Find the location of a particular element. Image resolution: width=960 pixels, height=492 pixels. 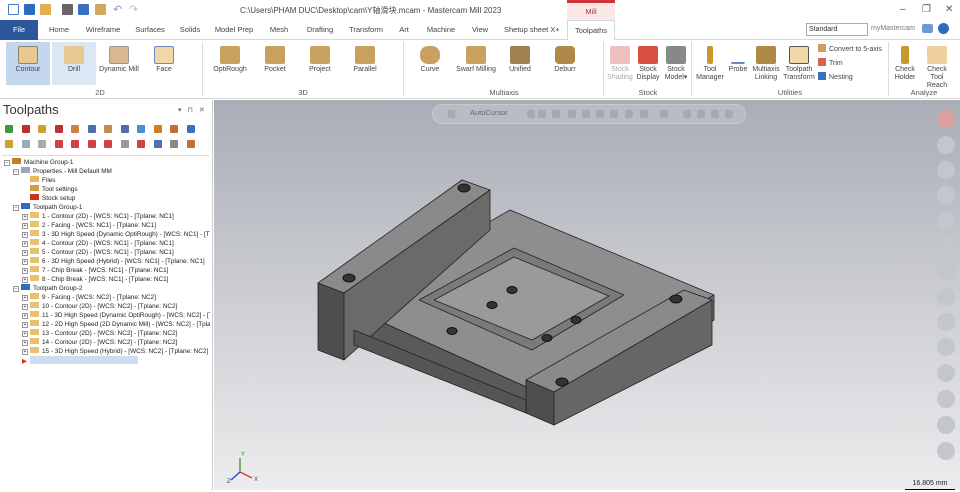

stock-model-button: Stock Model▾ is located at coordinates (676, 63).